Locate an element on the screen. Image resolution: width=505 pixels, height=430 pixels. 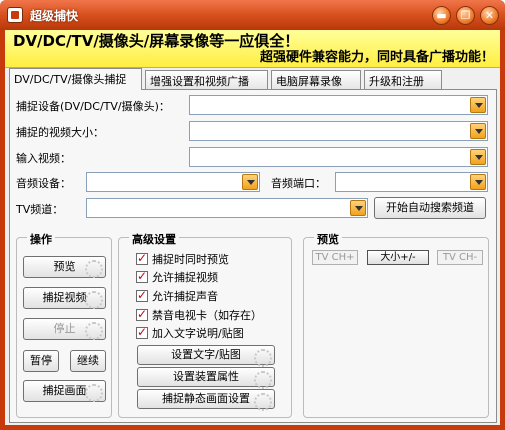
input-video-select is located at coordinates (338, 157).